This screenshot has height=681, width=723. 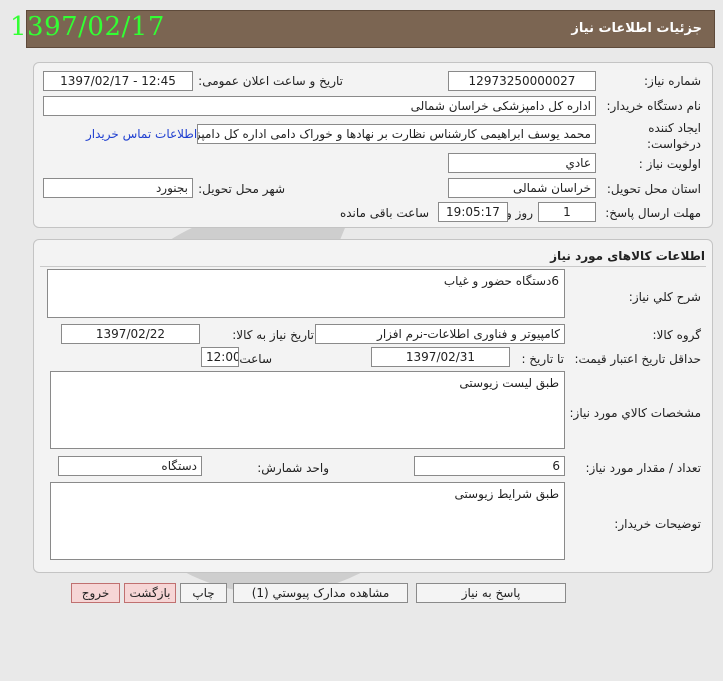 What do you see at coordinates (118, 81) in the screenshot?
I see `announce-datetime-field: 1397/02/17 - 12:45` at bounding box center [118, 81].